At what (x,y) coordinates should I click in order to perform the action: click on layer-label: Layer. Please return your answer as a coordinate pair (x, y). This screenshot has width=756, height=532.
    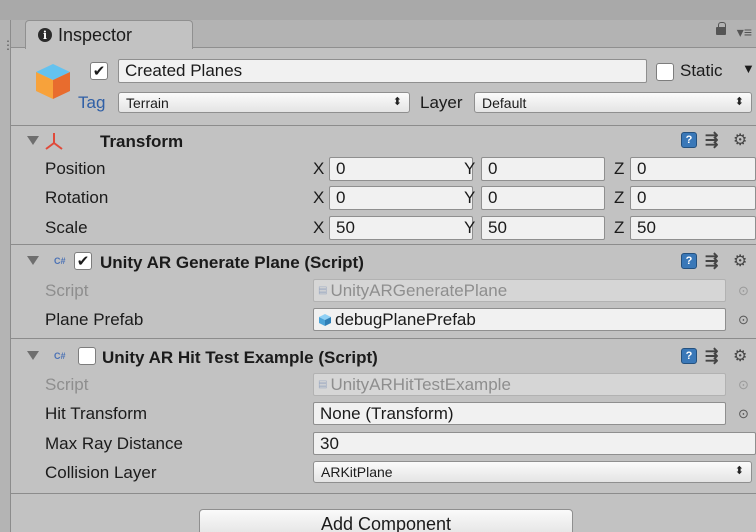
    Looking at the image, I should click on (441, 102).